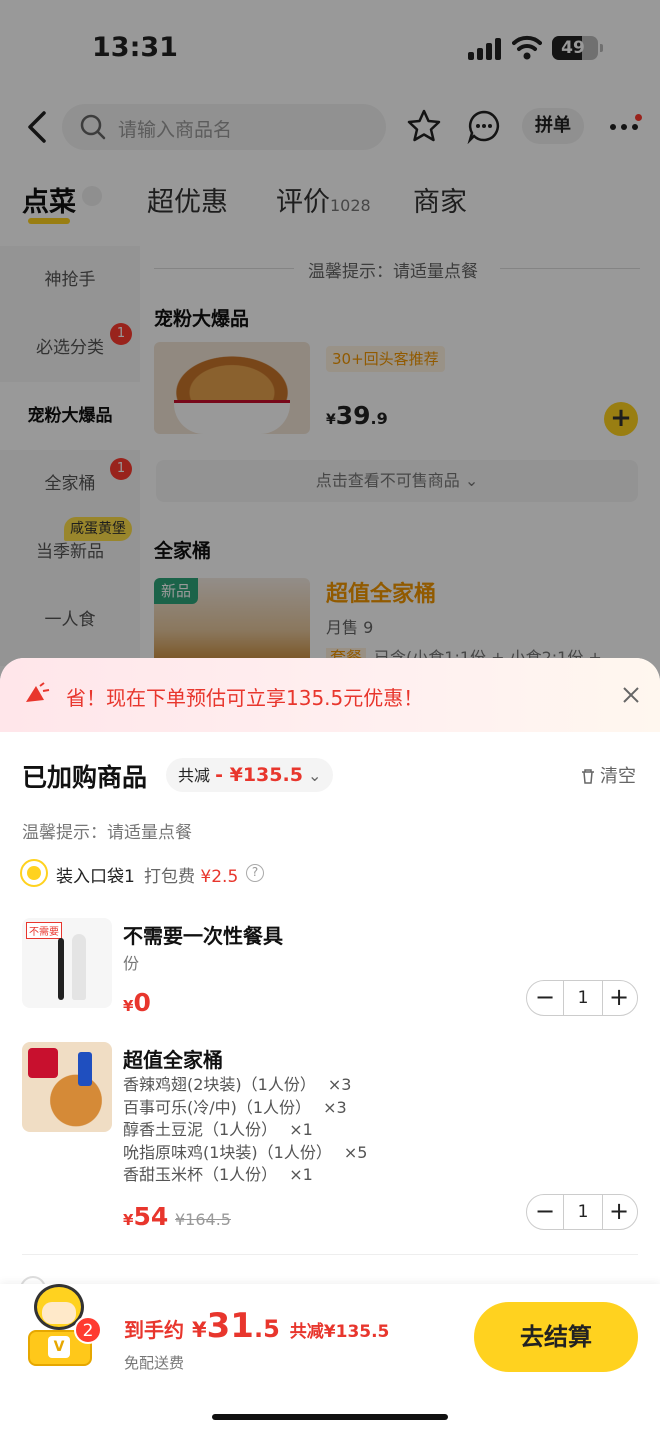  I want to click on checkout-bar: V 2 到手约 ¥31.5 共减¥135.5 免配送费 去结算, so click(330, 1359).